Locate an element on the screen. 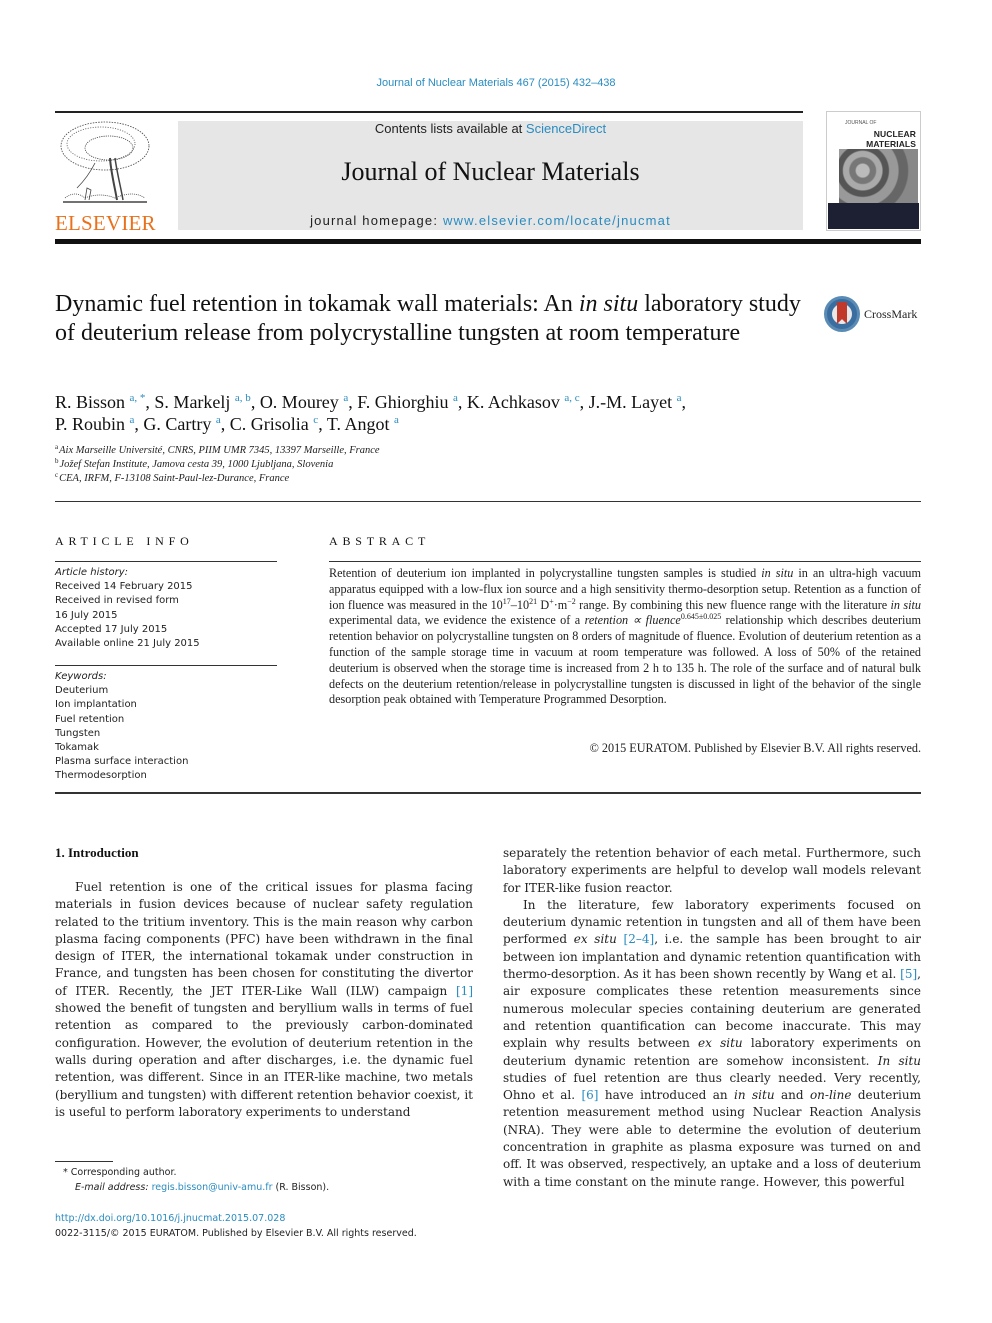 The height and width of the screenshot is (1323, 992). author-name: K. Achkasov is located at coordinates (513, 402).